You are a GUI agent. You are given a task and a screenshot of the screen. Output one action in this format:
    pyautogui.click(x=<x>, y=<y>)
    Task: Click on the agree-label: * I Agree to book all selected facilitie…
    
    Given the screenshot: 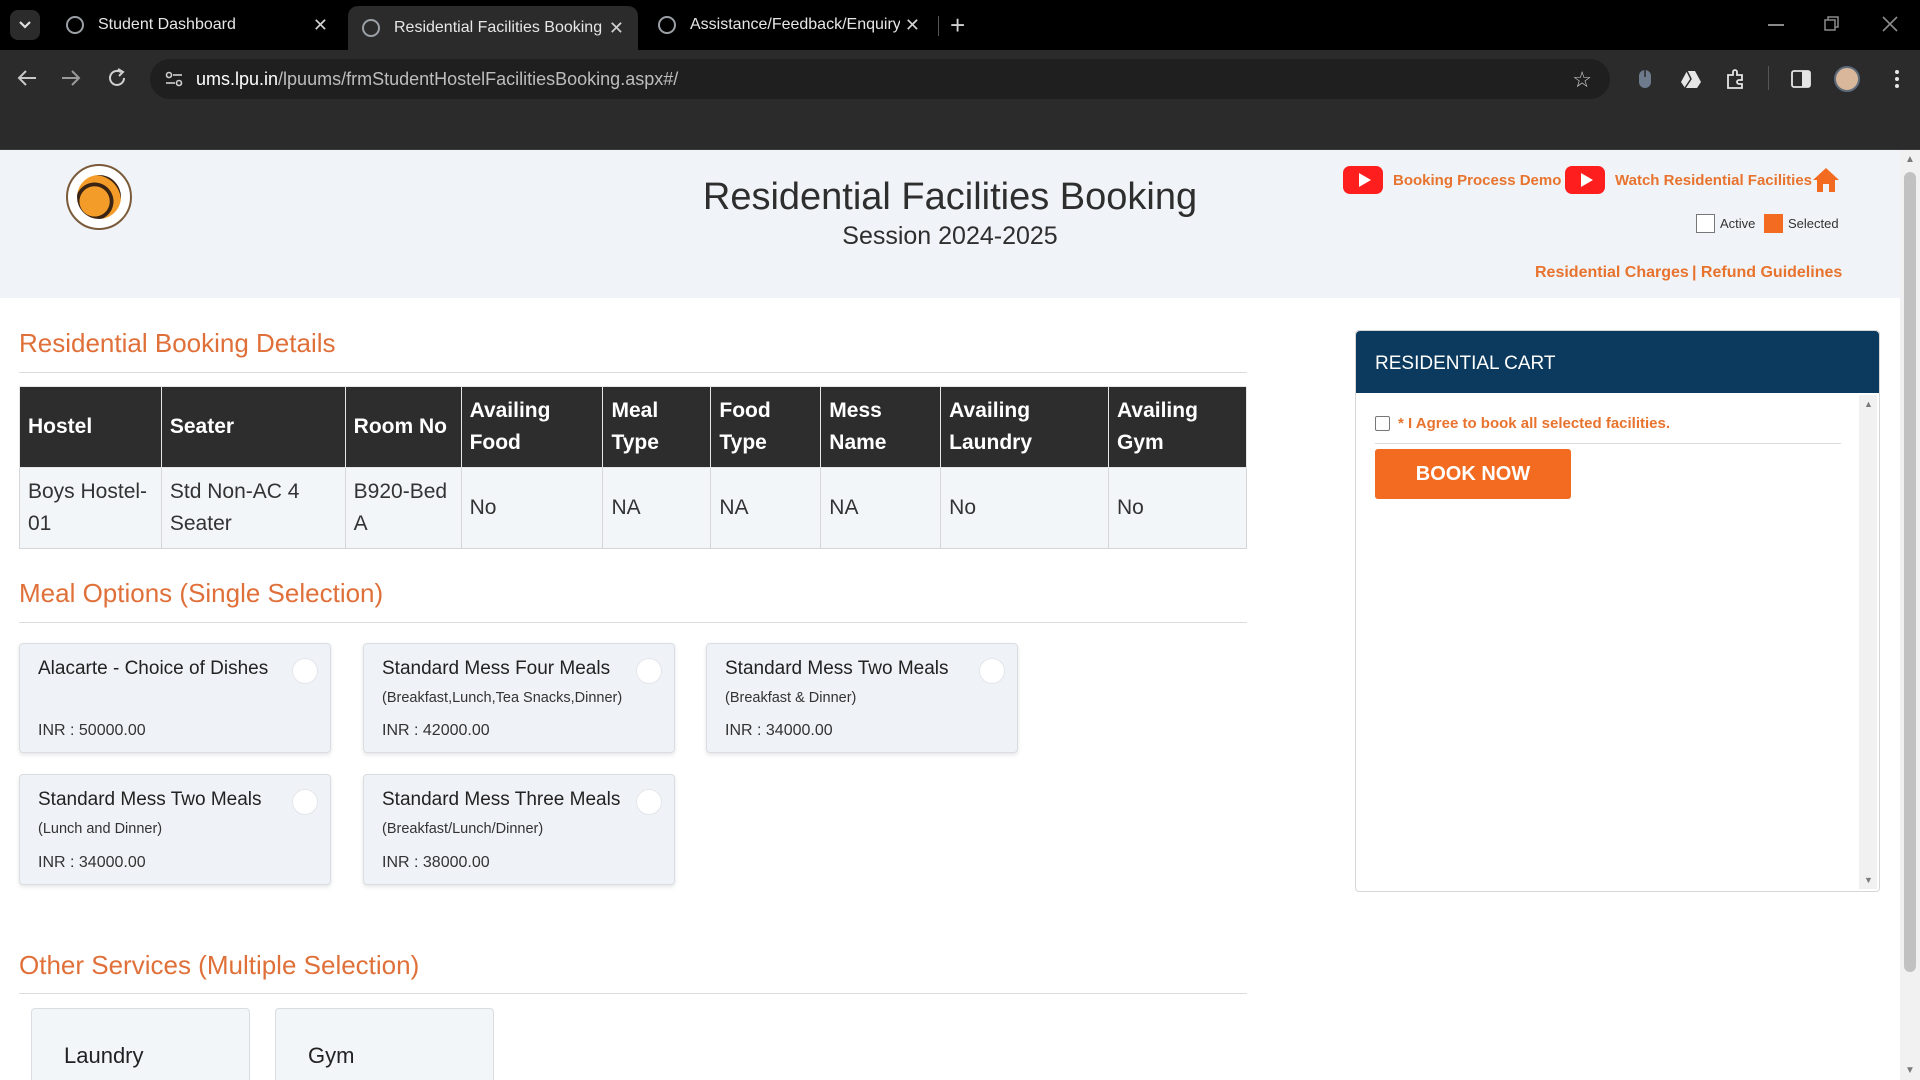 What is the action you would take?
    pyautogui.click(x=1534, y=423)
    